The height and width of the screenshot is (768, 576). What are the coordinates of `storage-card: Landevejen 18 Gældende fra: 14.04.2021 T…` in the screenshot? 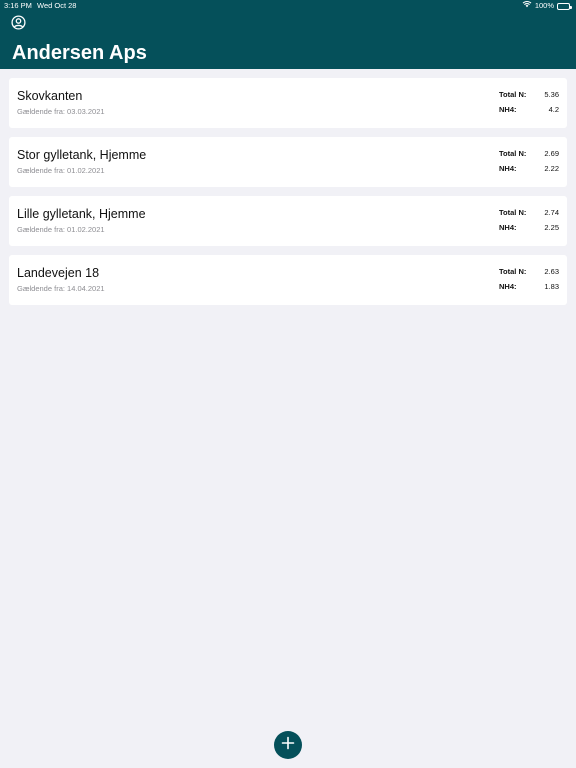 It's located at (288, 280).